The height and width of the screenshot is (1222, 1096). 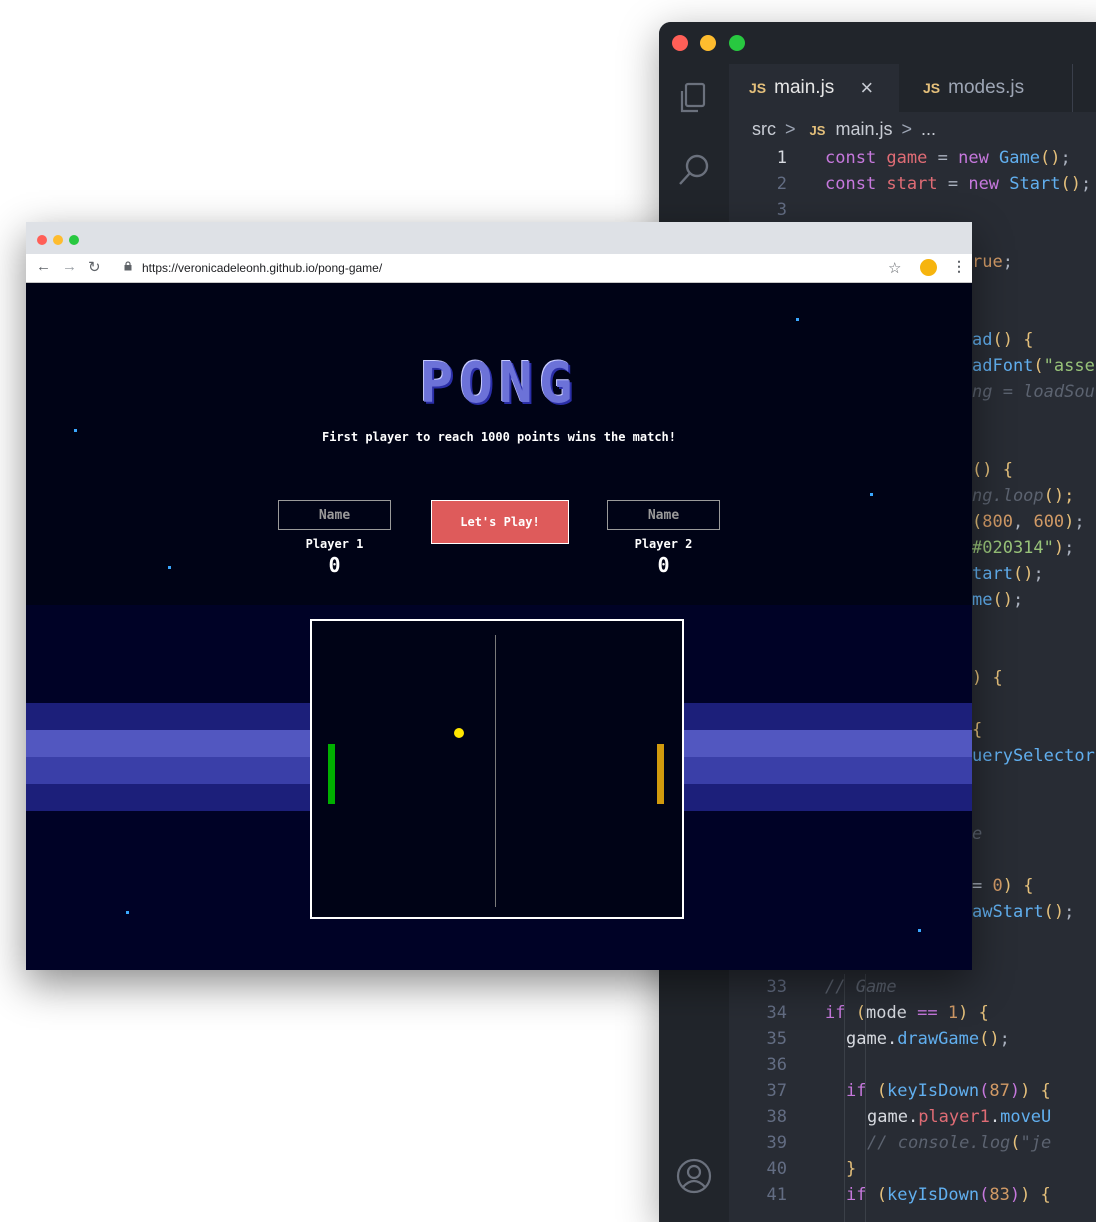 I want to click on account-icon, so click(x=694, y=1176).